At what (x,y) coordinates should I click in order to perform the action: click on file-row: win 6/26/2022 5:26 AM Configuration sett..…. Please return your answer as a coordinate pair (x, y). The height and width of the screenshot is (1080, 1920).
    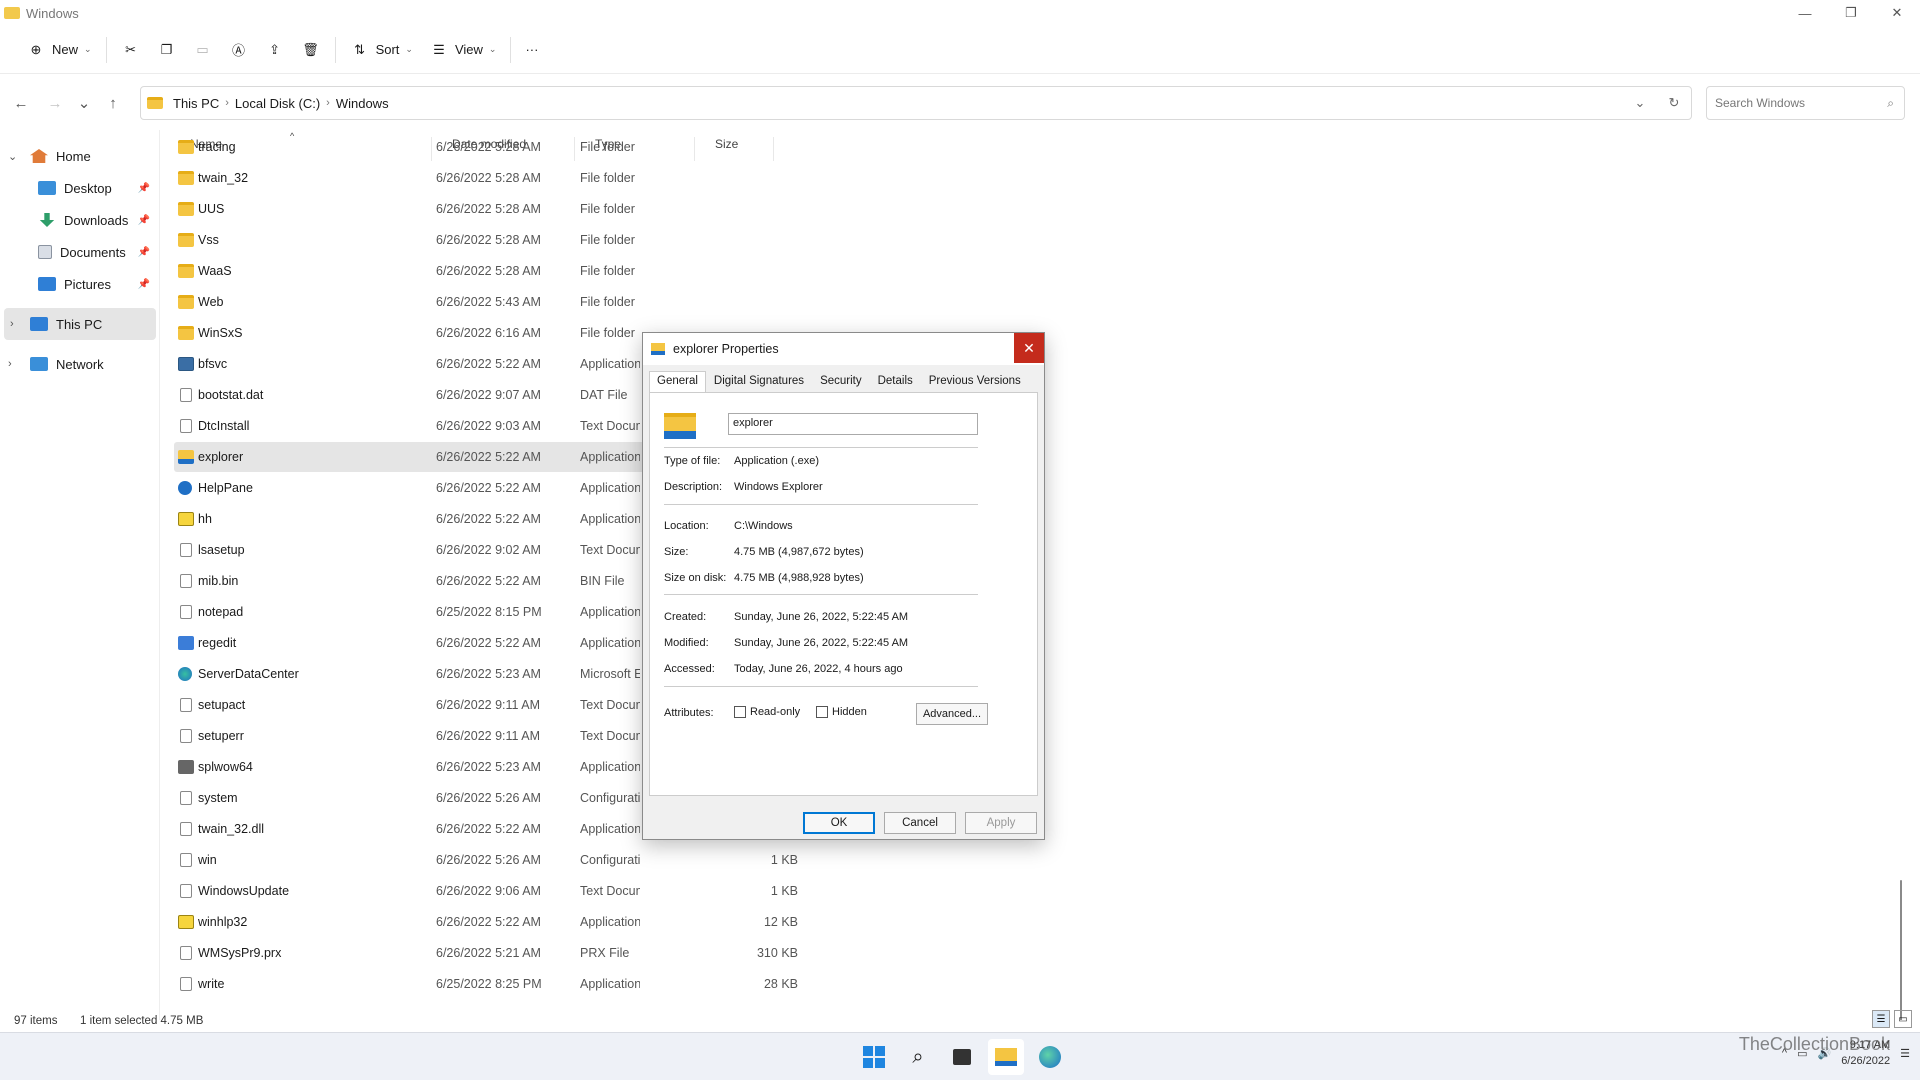
    Looking at the image, I should click on (486, 860).